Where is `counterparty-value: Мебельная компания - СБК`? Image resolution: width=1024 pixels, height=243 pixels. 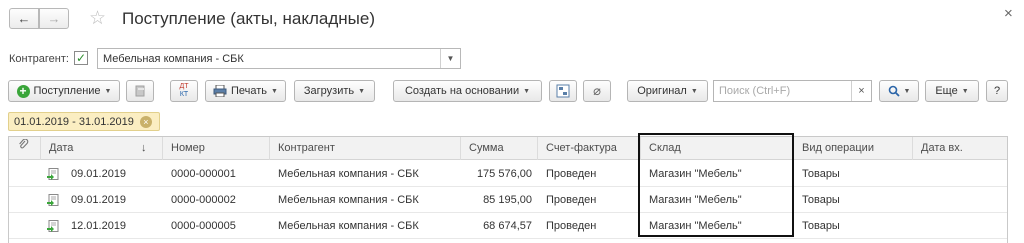 counterparty-value: Мебельная компания - СБК is located at coordinates (173, 59).